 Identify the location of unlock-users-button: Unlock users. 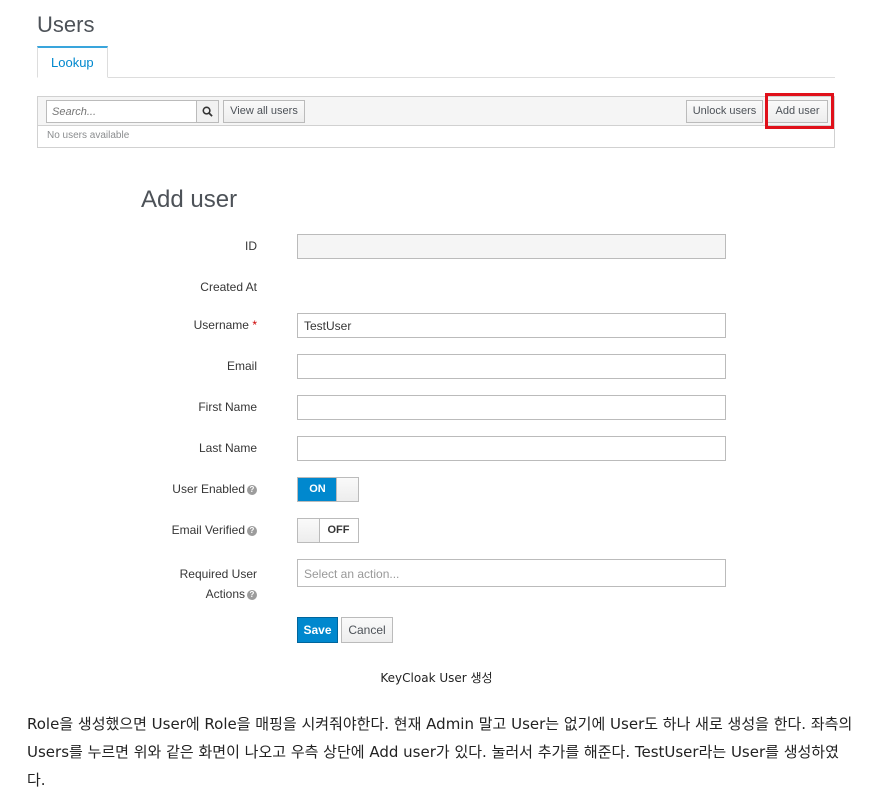
(724, 111).